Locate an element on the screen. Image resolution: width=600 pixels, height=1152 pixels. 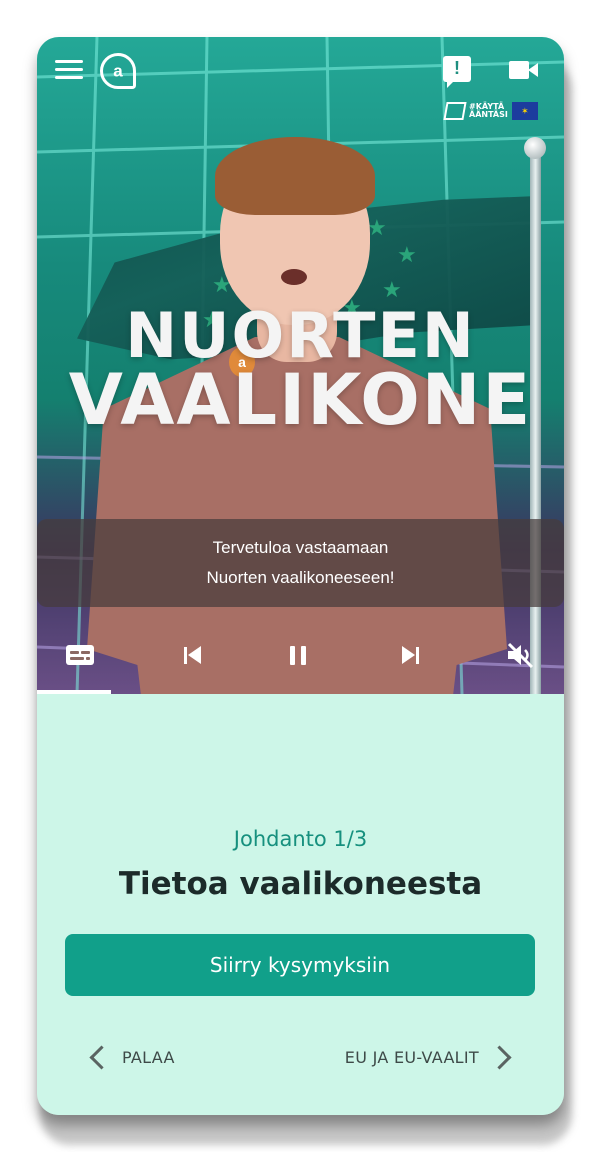
campaign-badge: #KÄYTÄ ÄÄNTÄSI ✶ is located at coordinates (491, 111).